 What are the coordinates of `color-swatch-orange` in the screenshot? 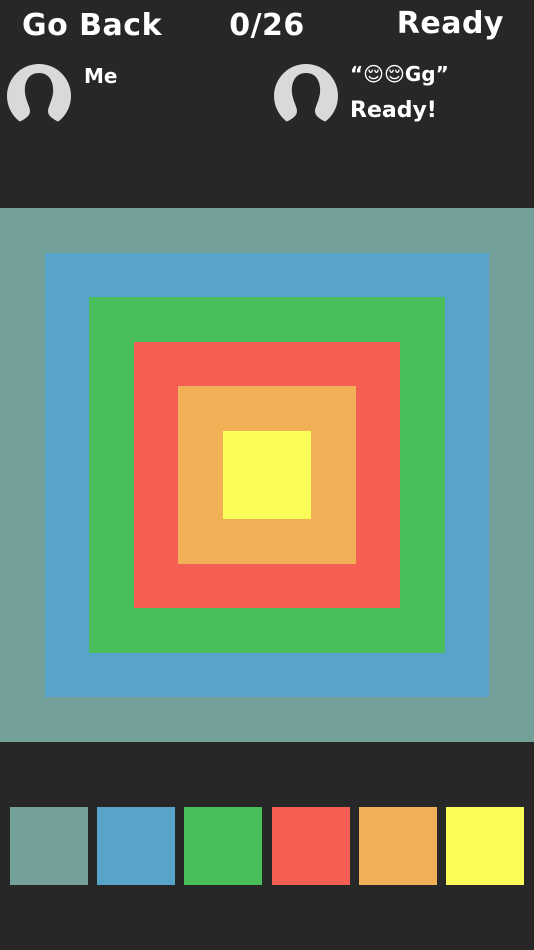 It's located at (398, 846).